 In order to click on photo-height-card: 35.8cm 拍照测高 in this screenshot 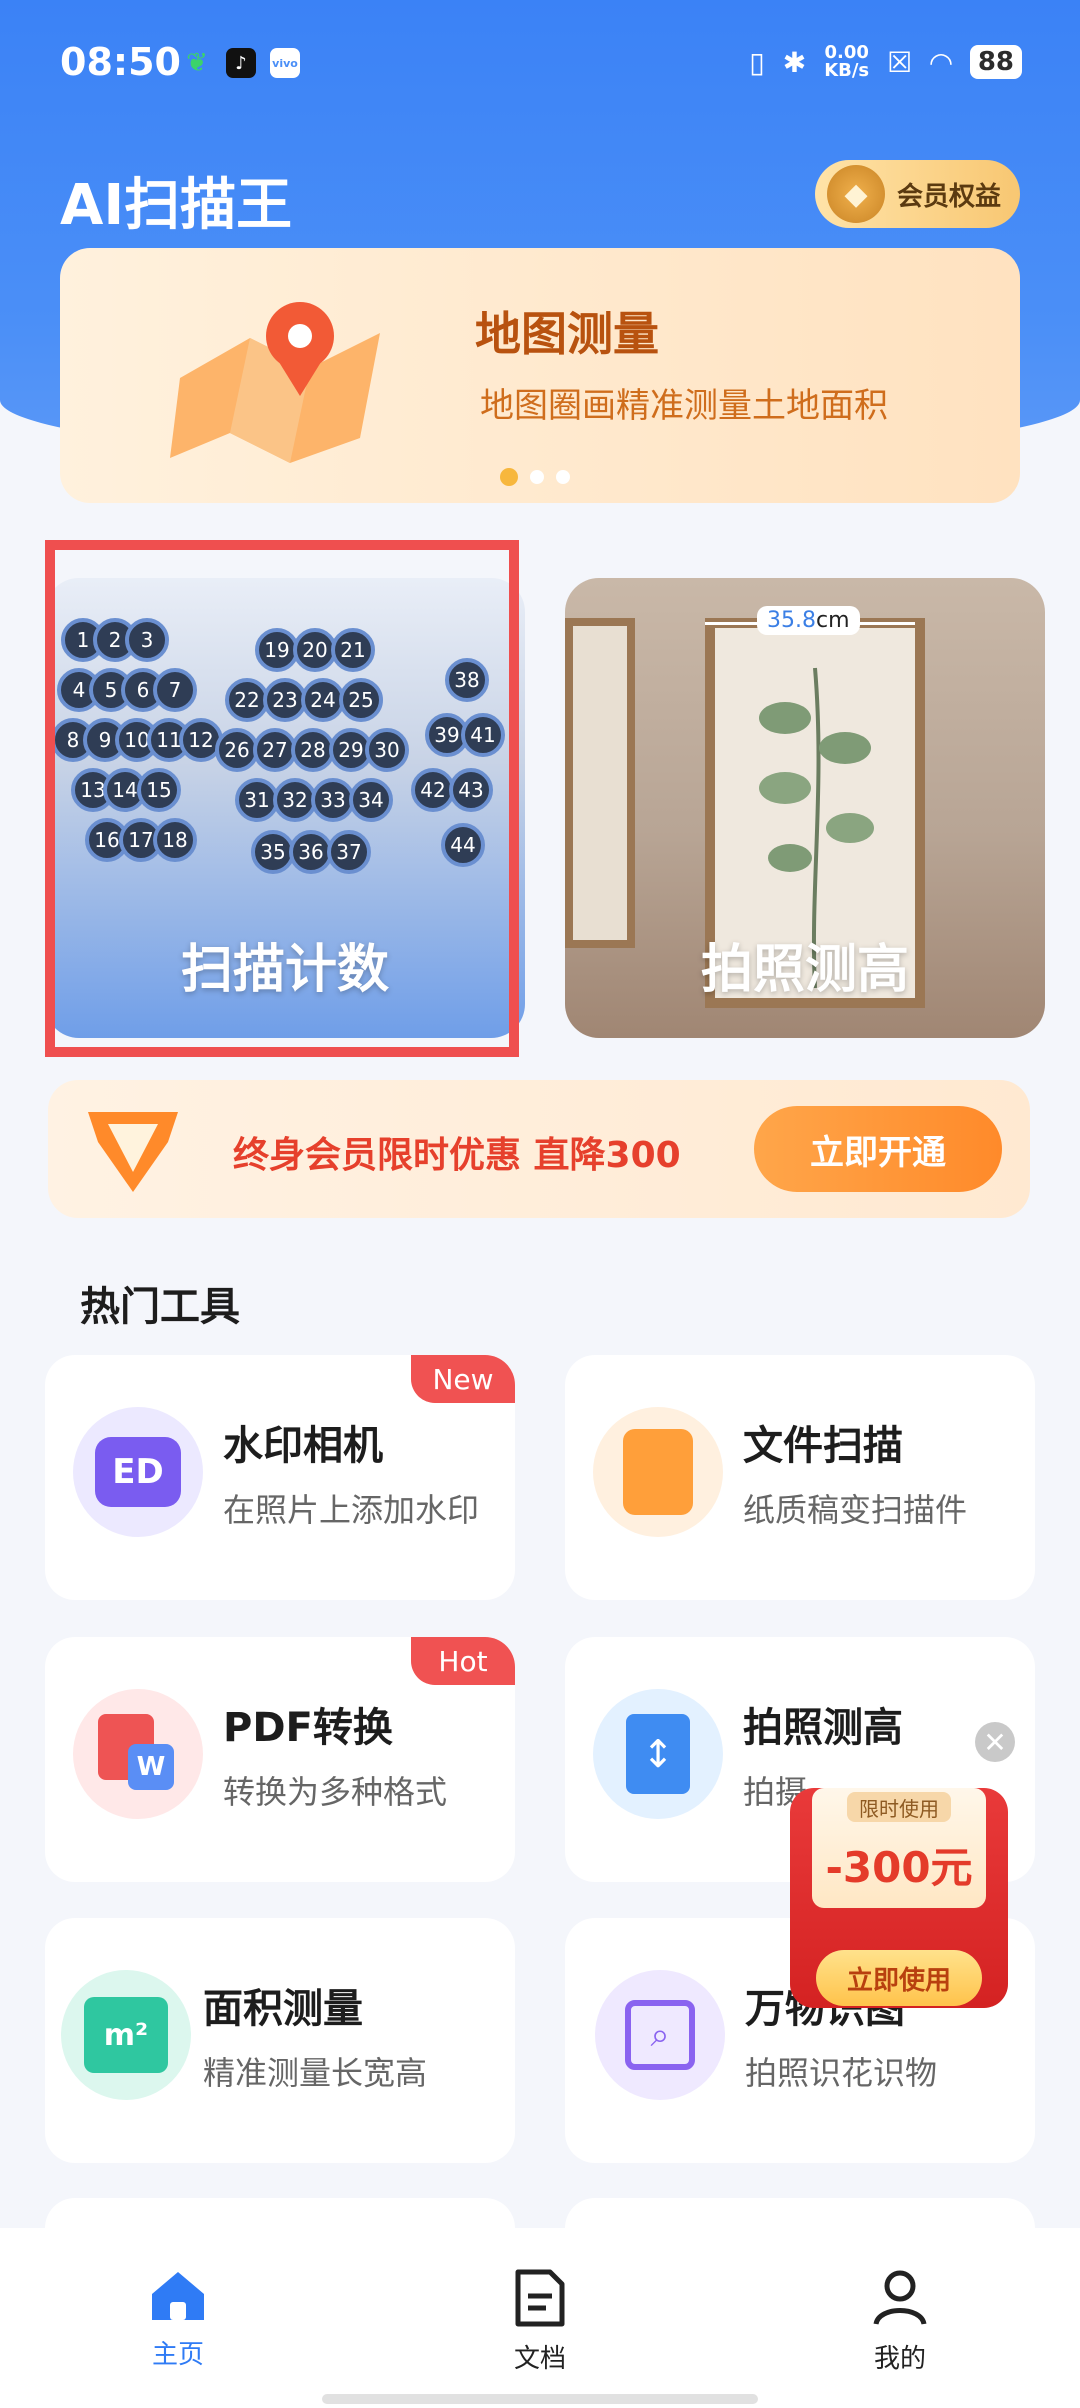, I will do `click(805, 808)`.